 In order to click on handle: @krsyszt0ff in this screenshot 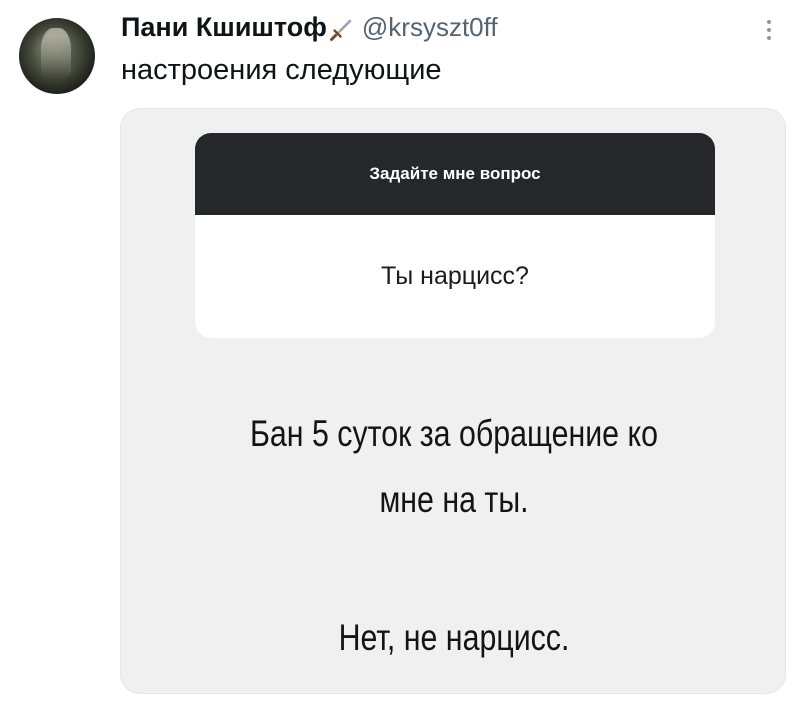, I will do `click(430, 27)`.